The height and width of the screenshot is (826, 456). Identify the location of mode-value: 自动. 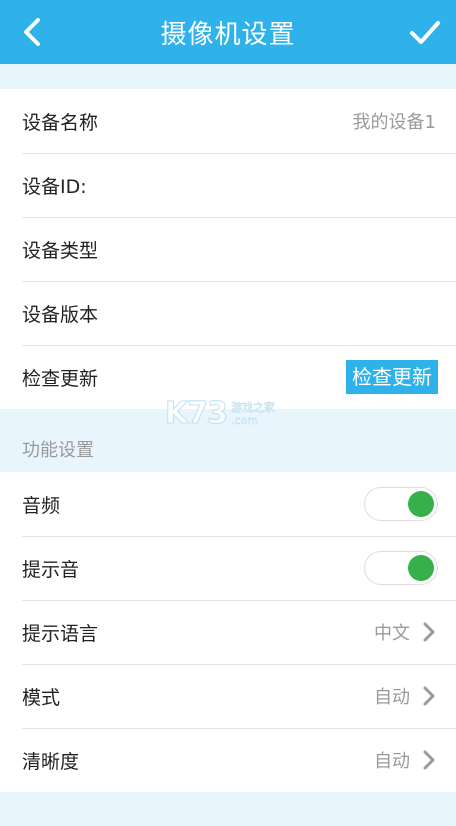
(392, 697).